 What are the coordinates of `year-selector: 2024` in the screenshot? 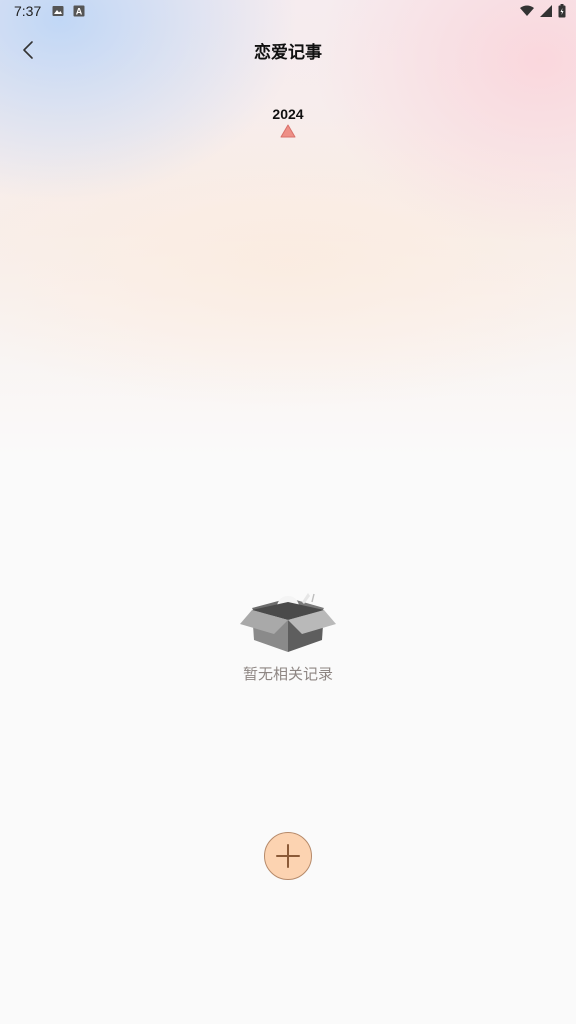 It's located at (288, 122).